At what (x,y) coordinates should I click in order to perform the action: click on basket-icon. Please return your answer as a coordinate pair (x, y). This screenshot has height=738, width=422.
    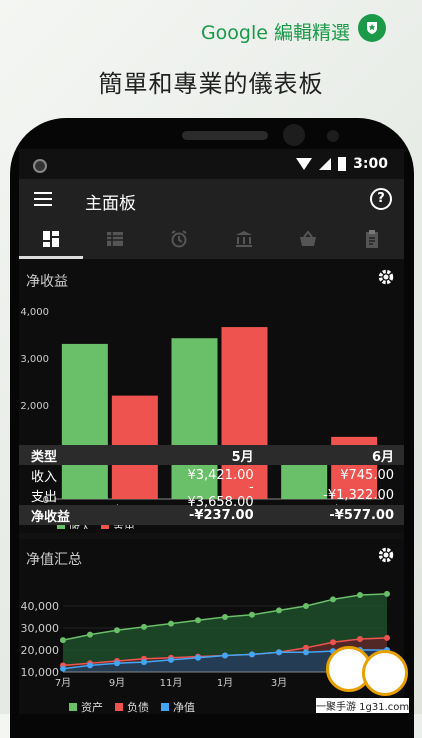
    Looking at the image, I should click on (307, 238).